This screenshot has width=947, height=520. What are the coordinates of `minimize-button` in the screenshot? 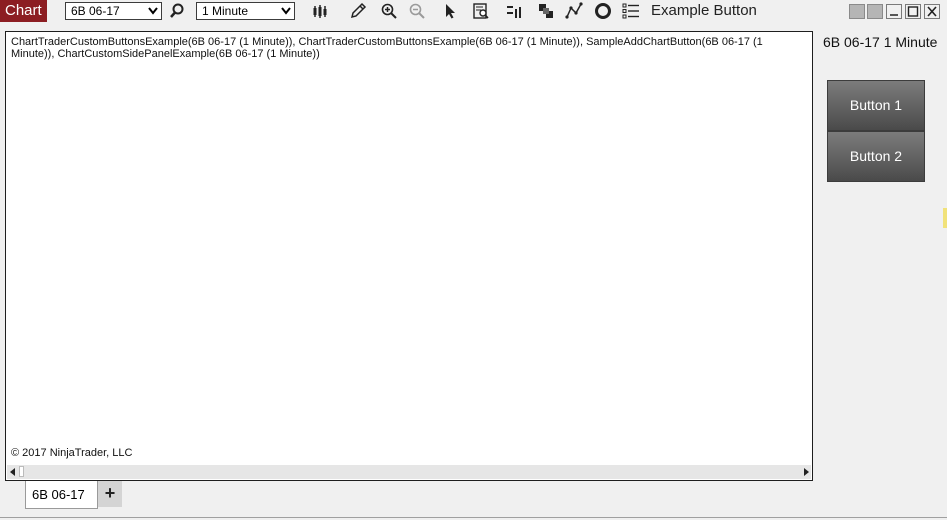 It's located at (894, 11).